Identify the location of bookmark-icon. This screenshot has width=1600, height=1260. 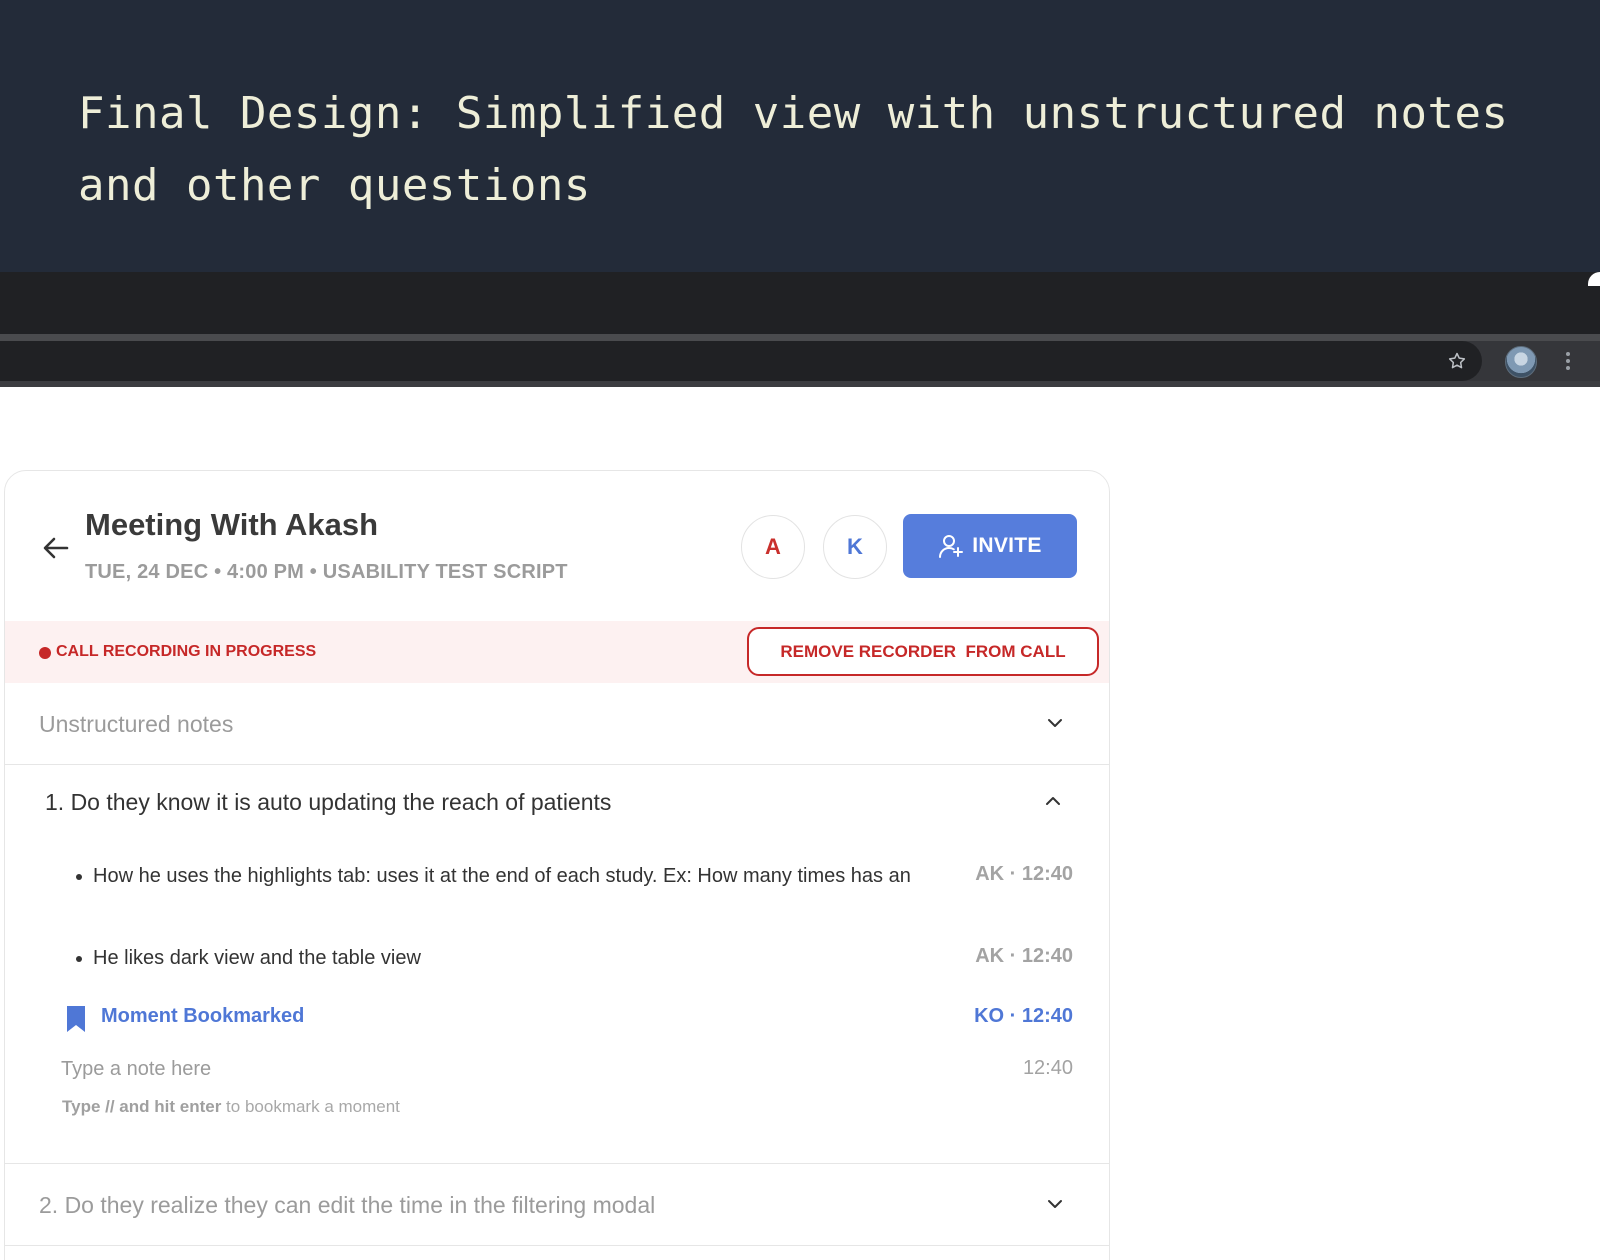
(76, 1019).